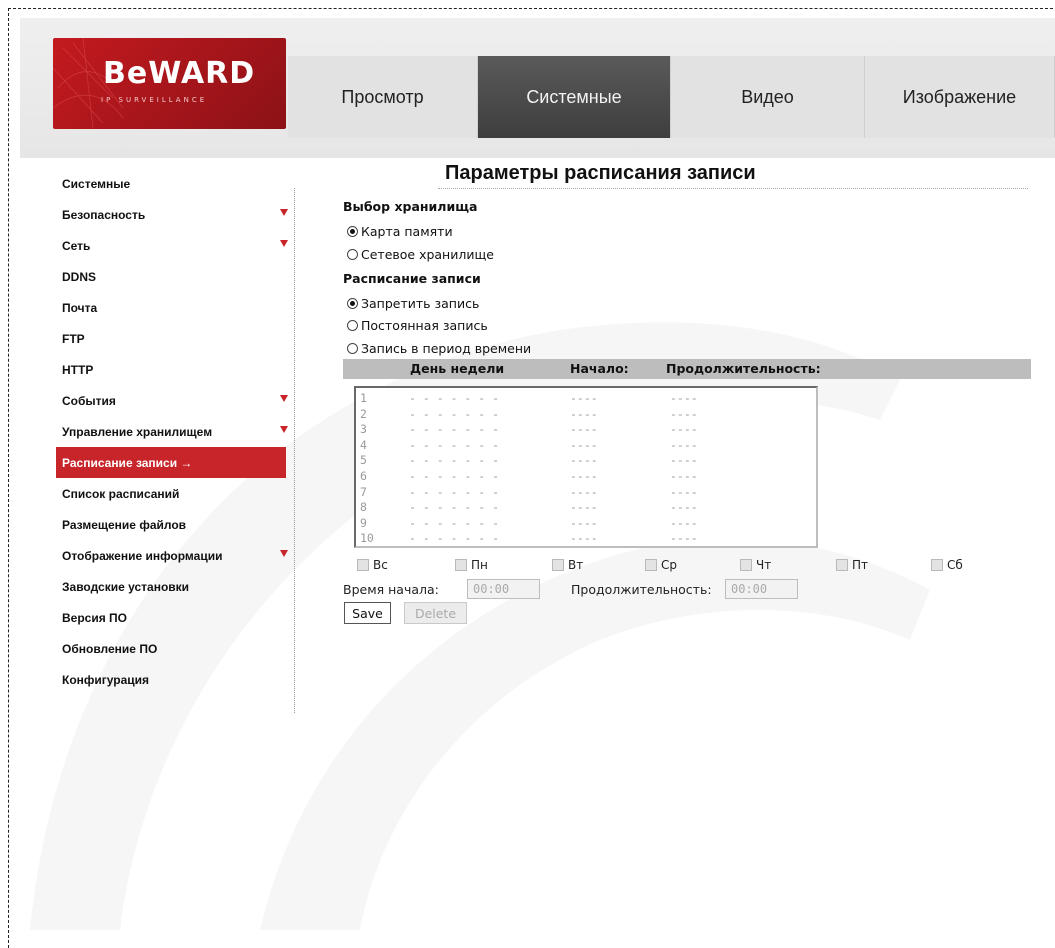 The height and width of the screenshot is (948, 1055). I want to click on tab-prosmotr: Просмотр, so click(383, 97).